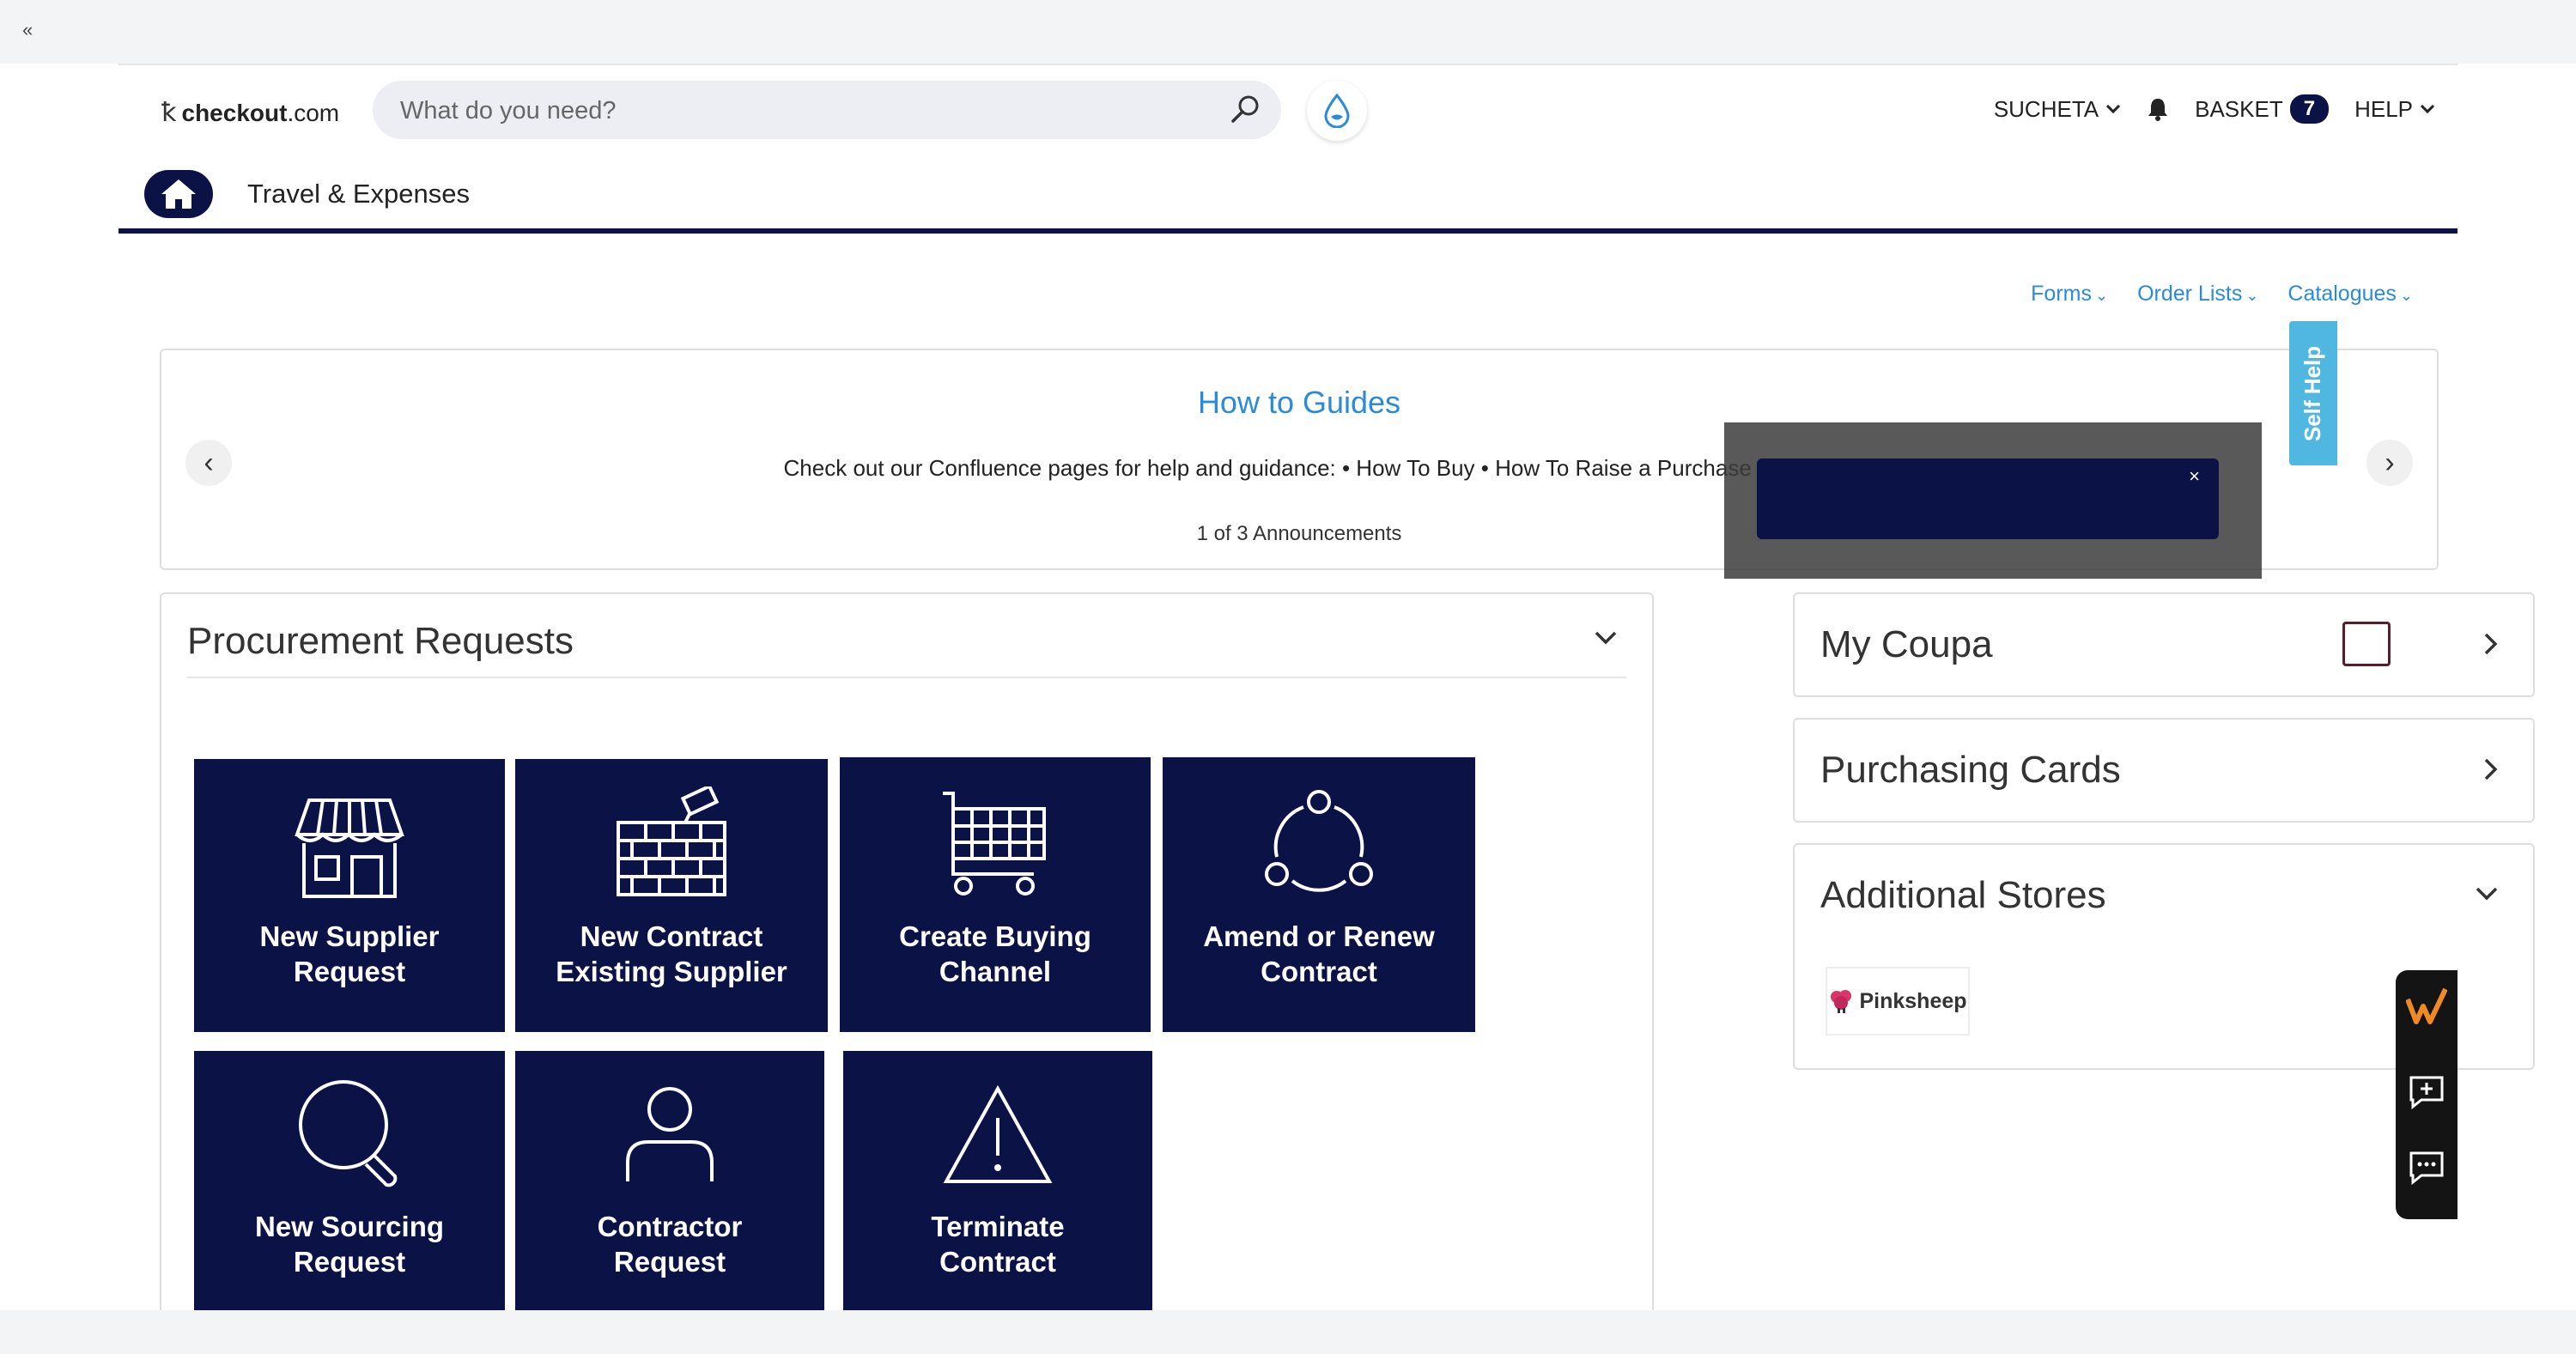 The image size is (2576, 1354). What do you see at coordinates (2158, 109) in the screenshot?
I see `bell-icon` at bounding box center [2158, 109].